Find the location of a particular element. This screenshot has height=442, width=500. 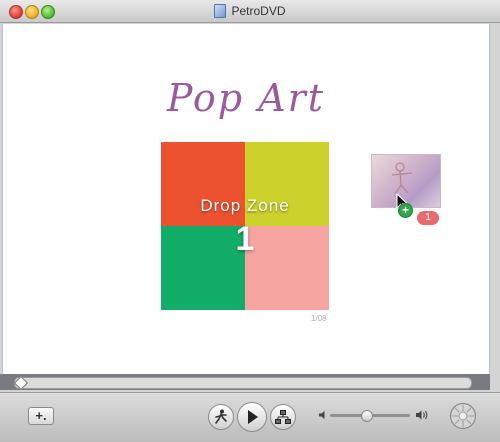

play-icon is located at coordinates (253, 417).